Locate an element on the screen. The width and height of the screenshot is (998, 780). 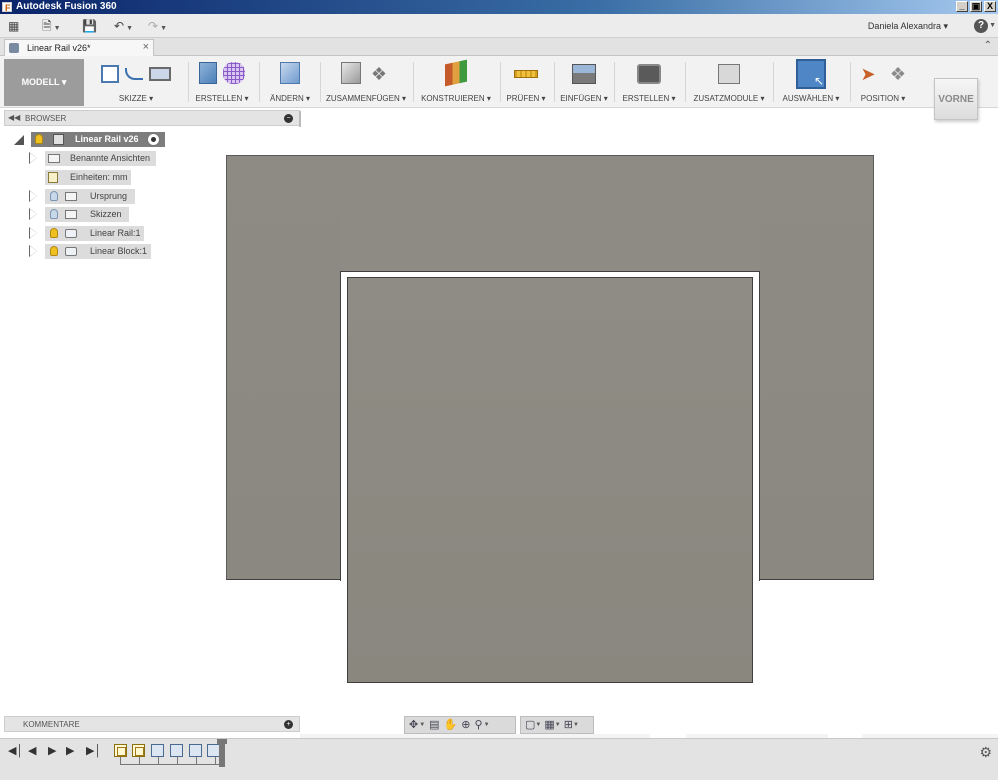
offset-plane-icon is located at coordinates (456, 73).